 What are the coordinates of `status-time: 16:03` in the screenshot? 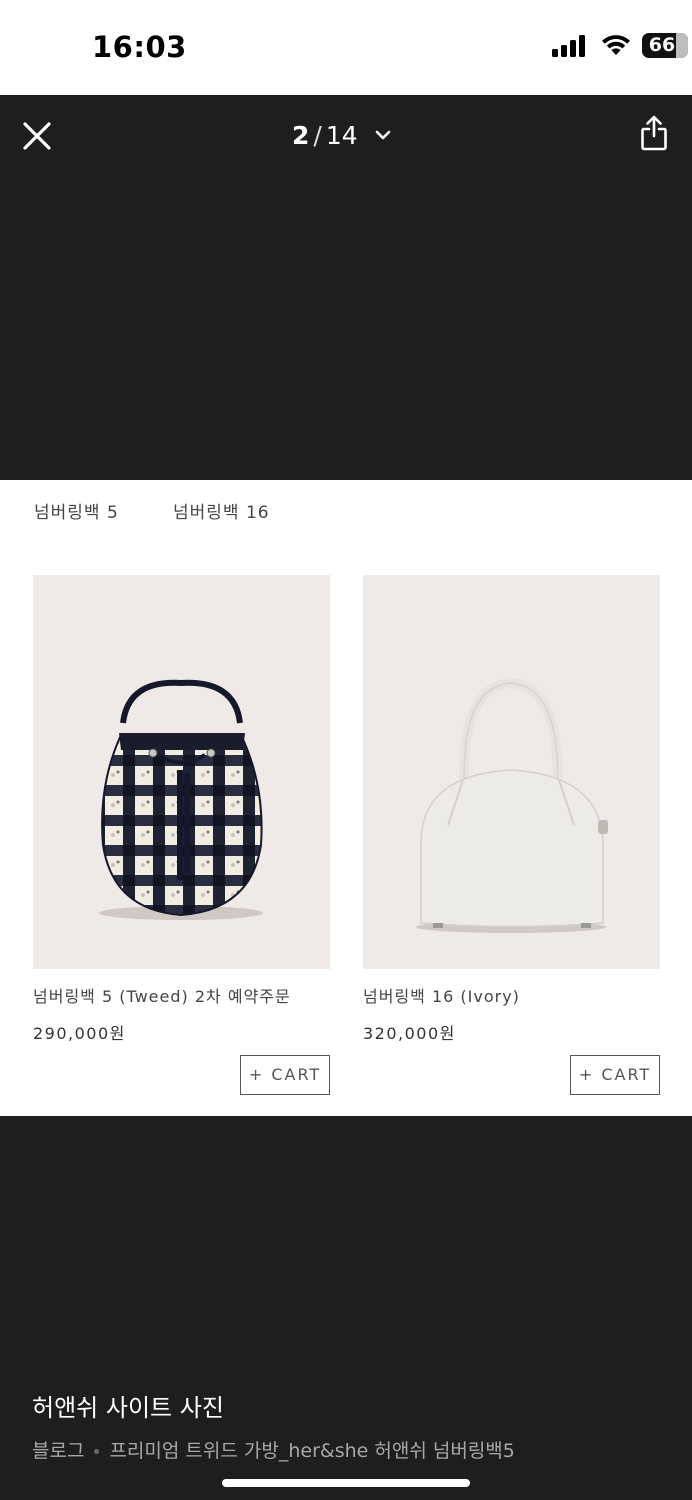 It's located at (139, 47).